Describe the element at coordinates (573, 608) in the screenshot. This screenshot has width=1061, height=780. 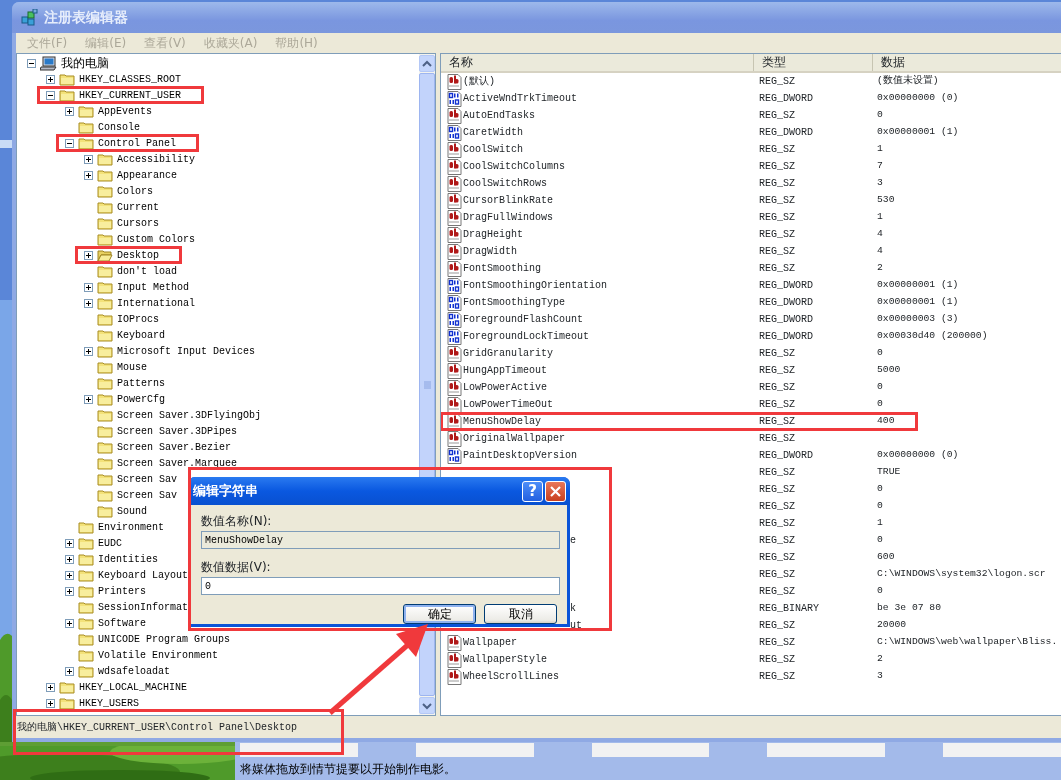
I see `value-name: k` at that location.